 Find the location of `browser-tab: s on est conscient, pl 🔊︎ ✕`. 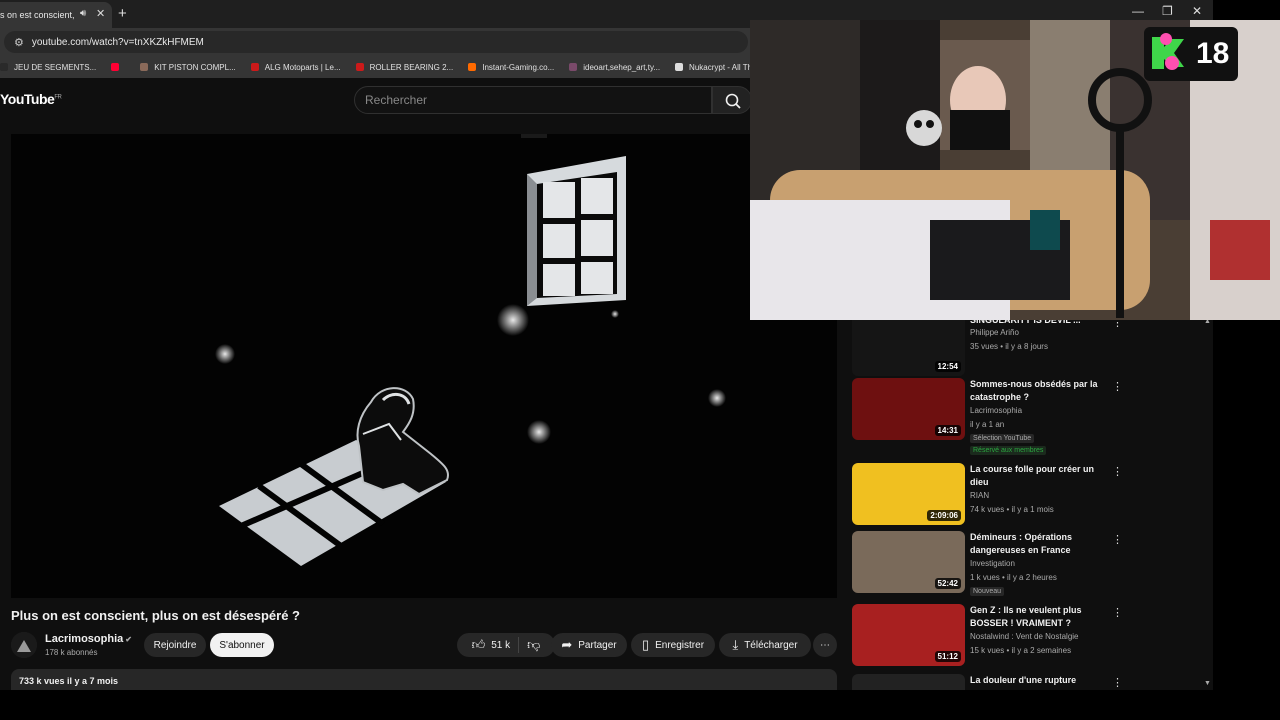

browser-tab: s on est conscient, pl 🔊︎ ✕ is located at coordinates (56, 15).